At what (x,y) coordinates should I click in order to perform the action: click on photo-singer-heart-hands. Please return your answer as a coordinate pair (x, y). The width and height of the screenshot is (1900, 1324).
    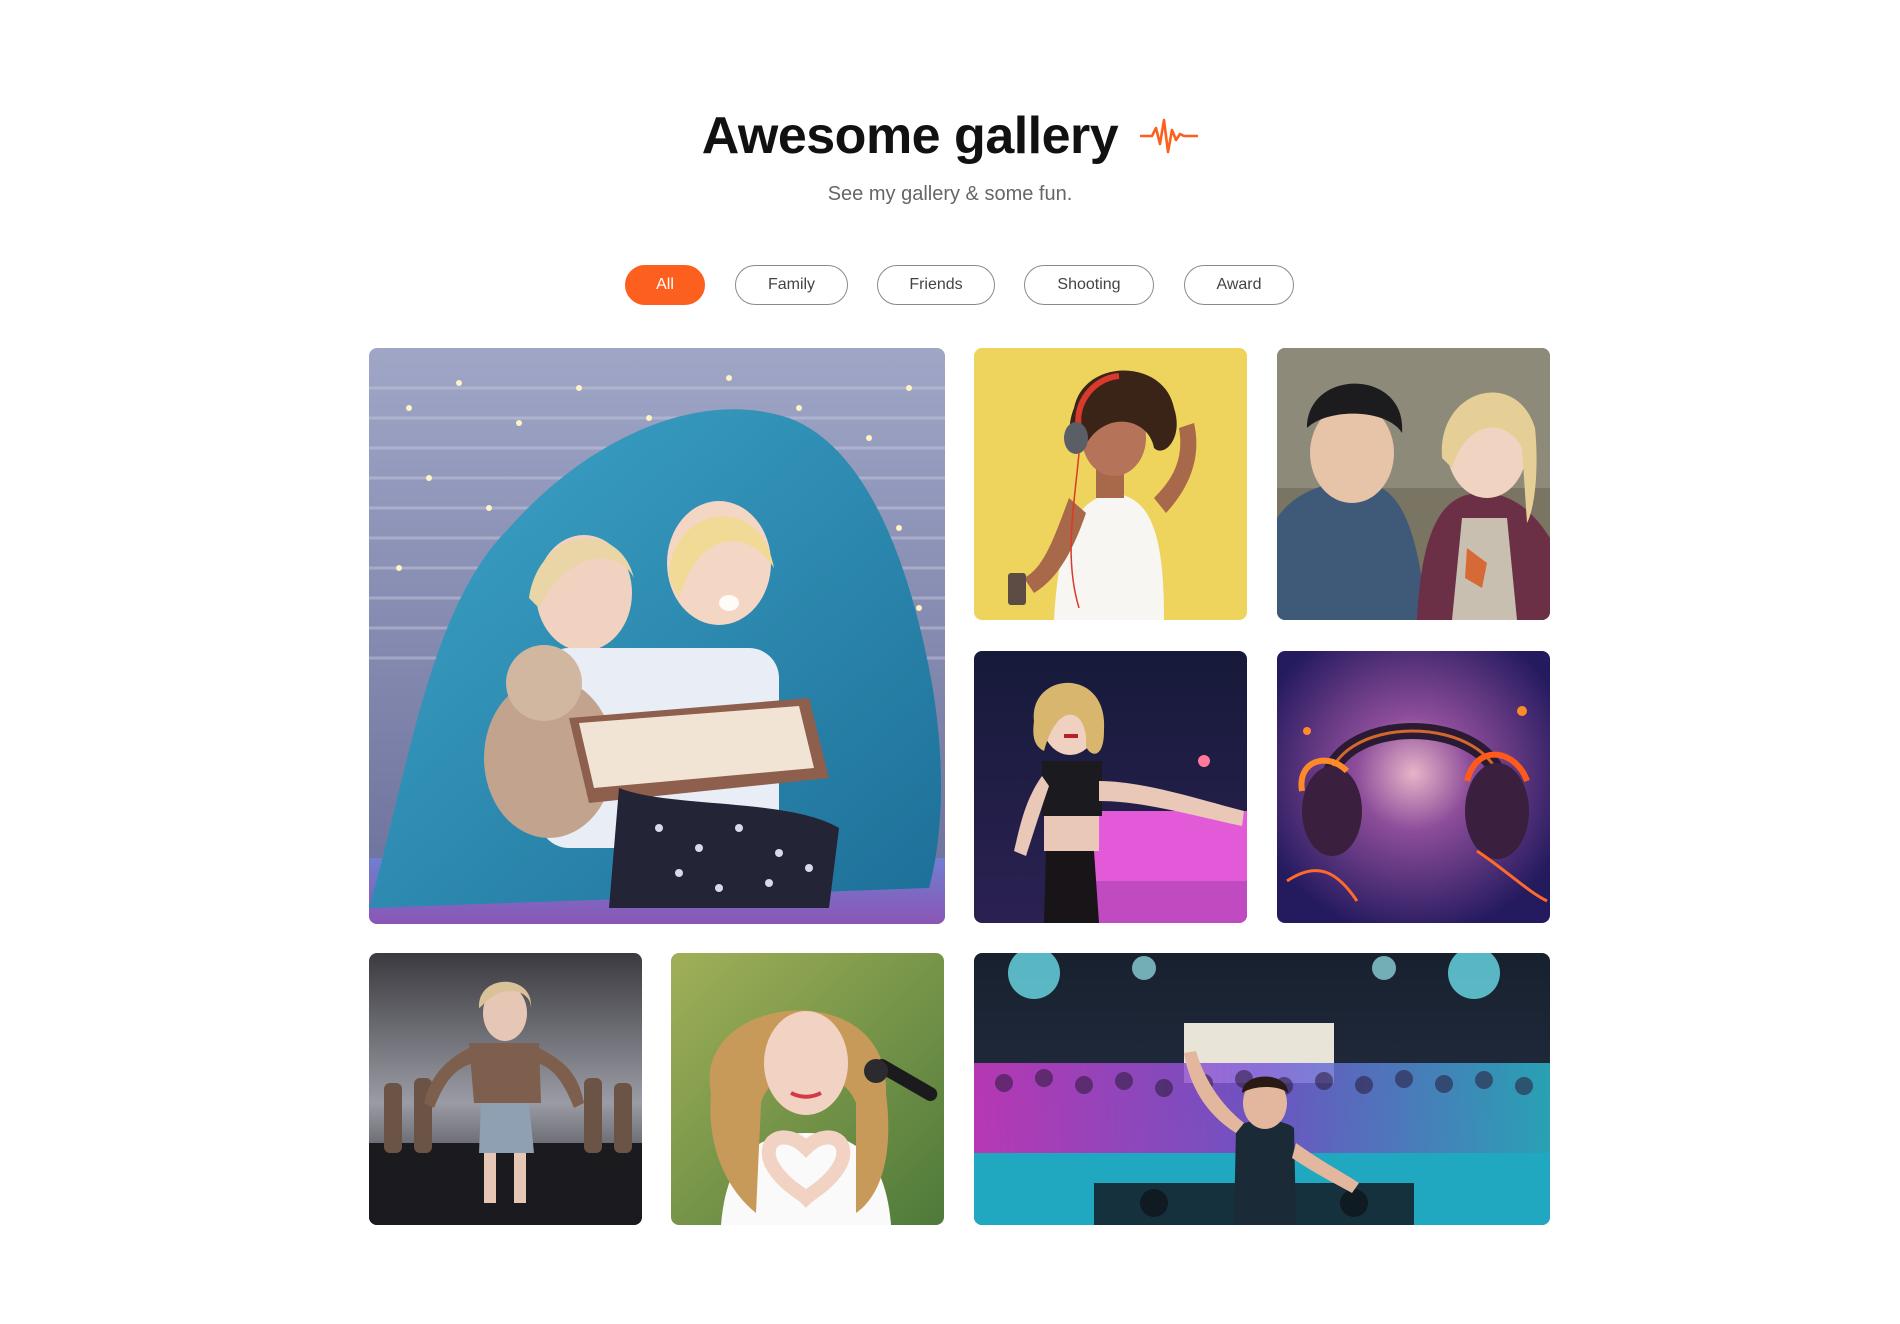
    Looking at the image, I should click on (807, 1089).